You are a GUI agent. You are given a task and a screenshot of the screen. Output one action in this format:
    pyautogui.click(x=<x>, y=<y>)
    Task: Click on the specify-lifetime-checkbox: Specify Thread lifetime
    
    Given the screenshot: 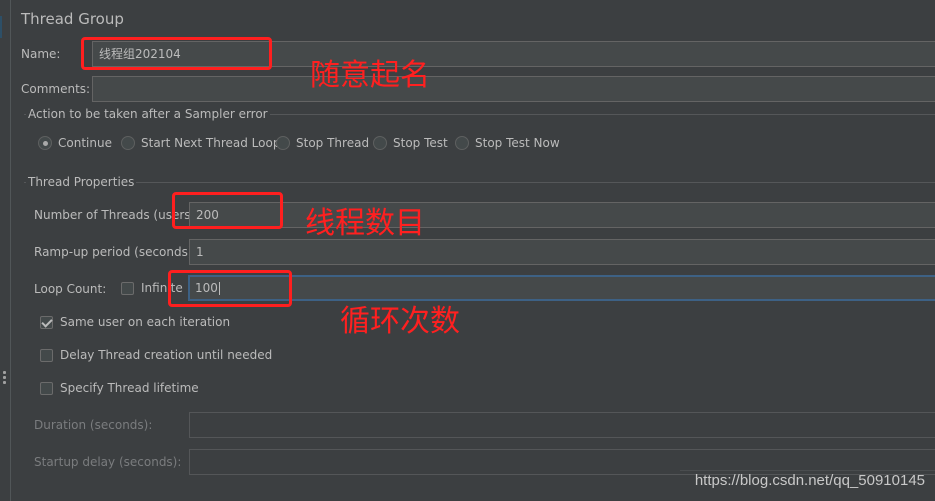 What is the action you would take?
    pyautogui.click(x=119, y=388)
    